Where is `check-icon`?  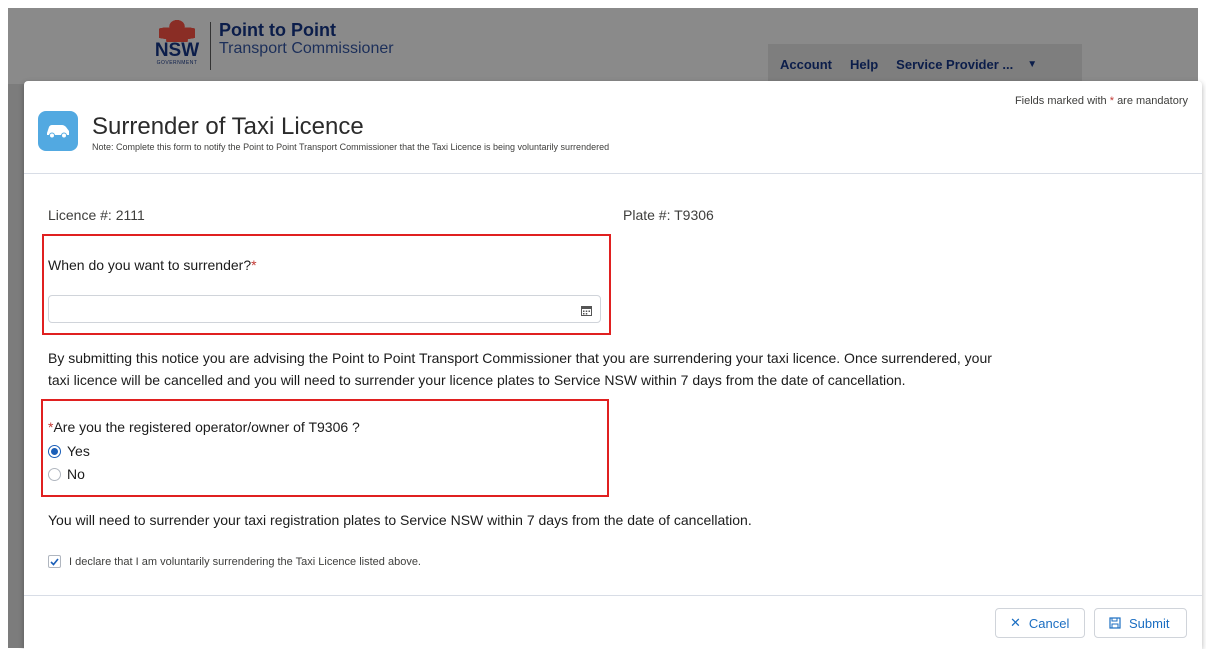
check-icon is located at coordinates (54, 561).